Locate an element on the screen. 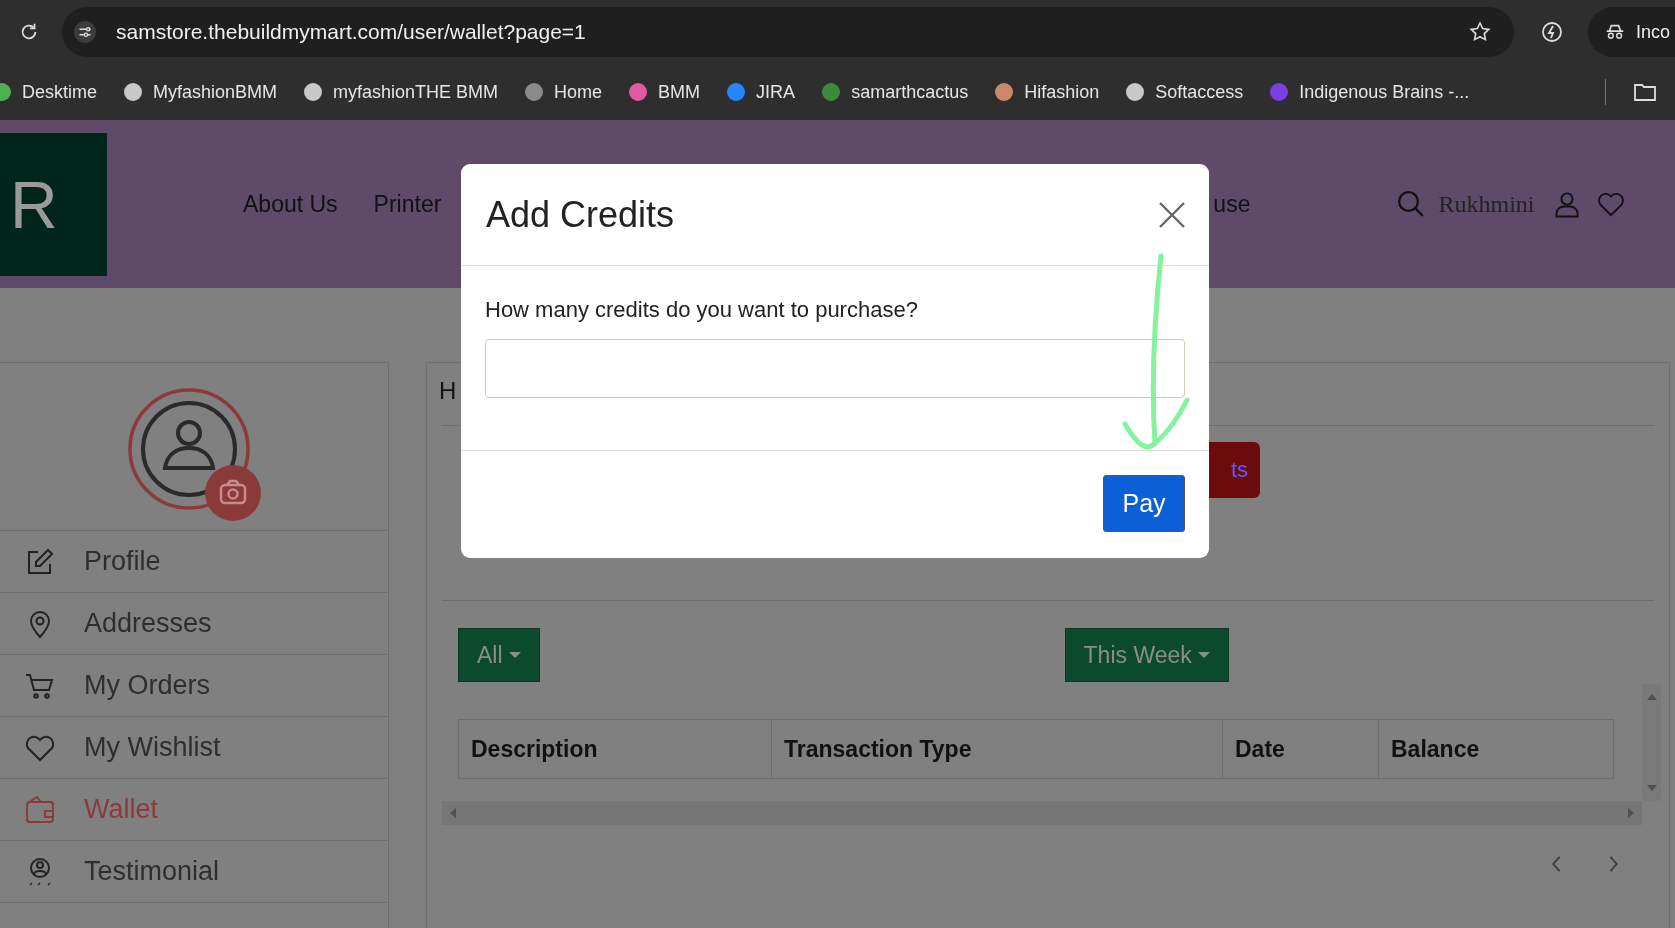  bookmark-item: Hifashion is located at coordinates (1047, 92).